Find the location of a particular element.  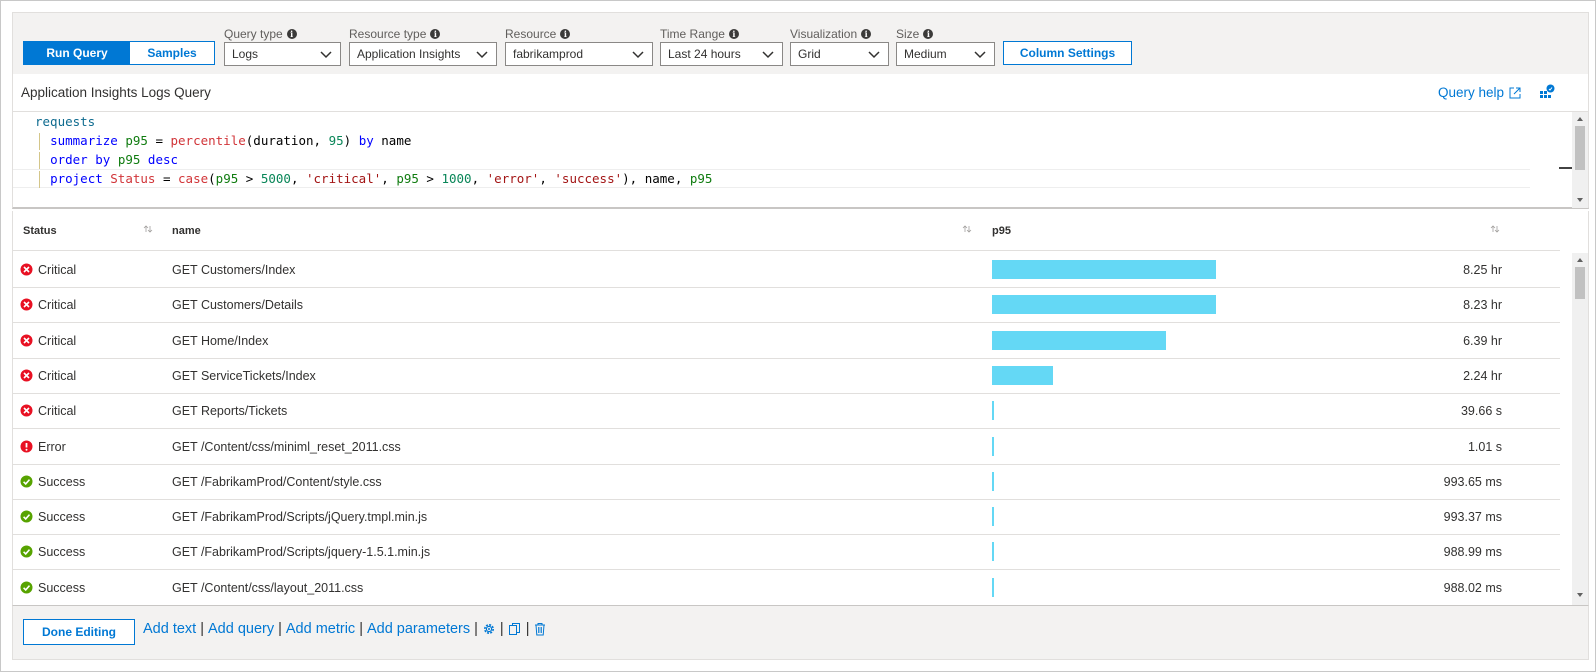

visualization-label: Visualization i is located at coordinates (831, 34).